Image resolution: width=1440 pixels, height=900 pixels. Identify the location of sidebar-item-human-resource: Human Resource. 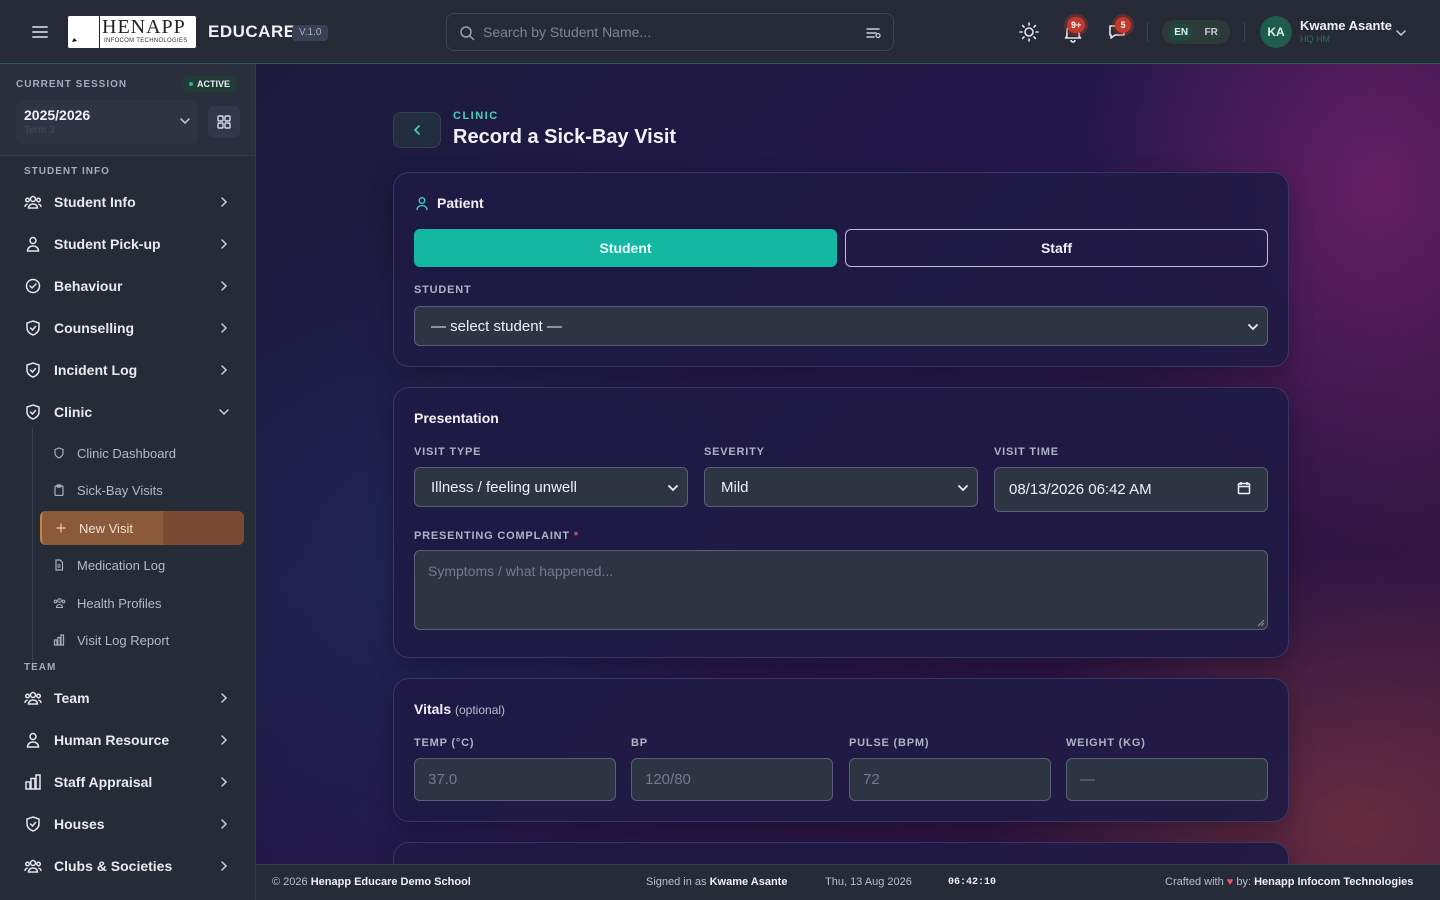
(128, 740).